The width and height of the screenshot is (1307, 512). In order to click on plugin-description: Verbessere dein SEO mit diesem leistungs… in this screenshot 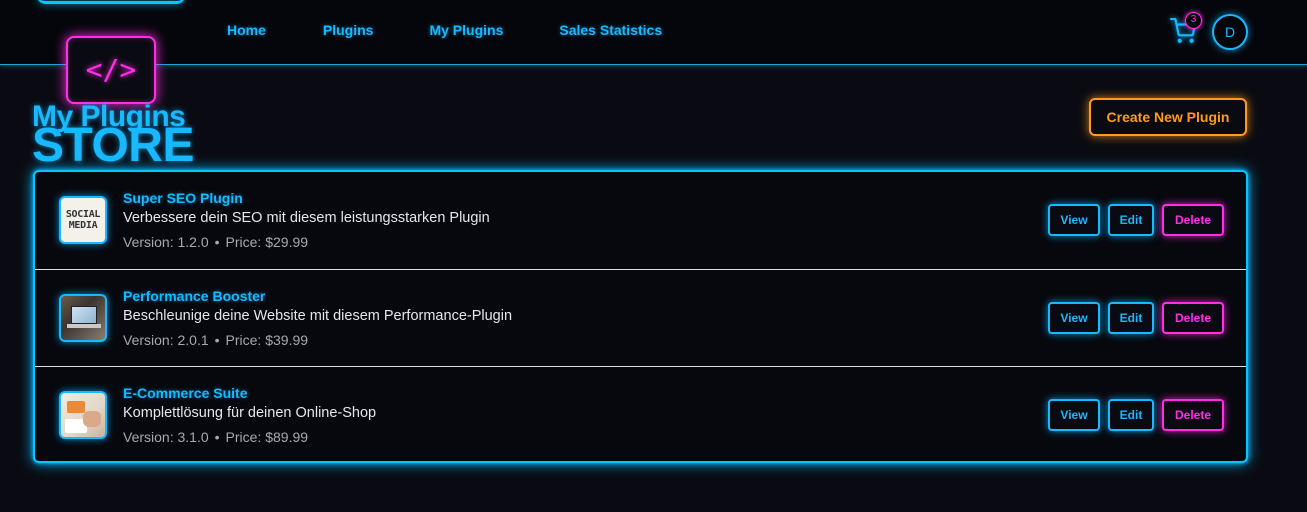, I will do `click(306, 218)`.